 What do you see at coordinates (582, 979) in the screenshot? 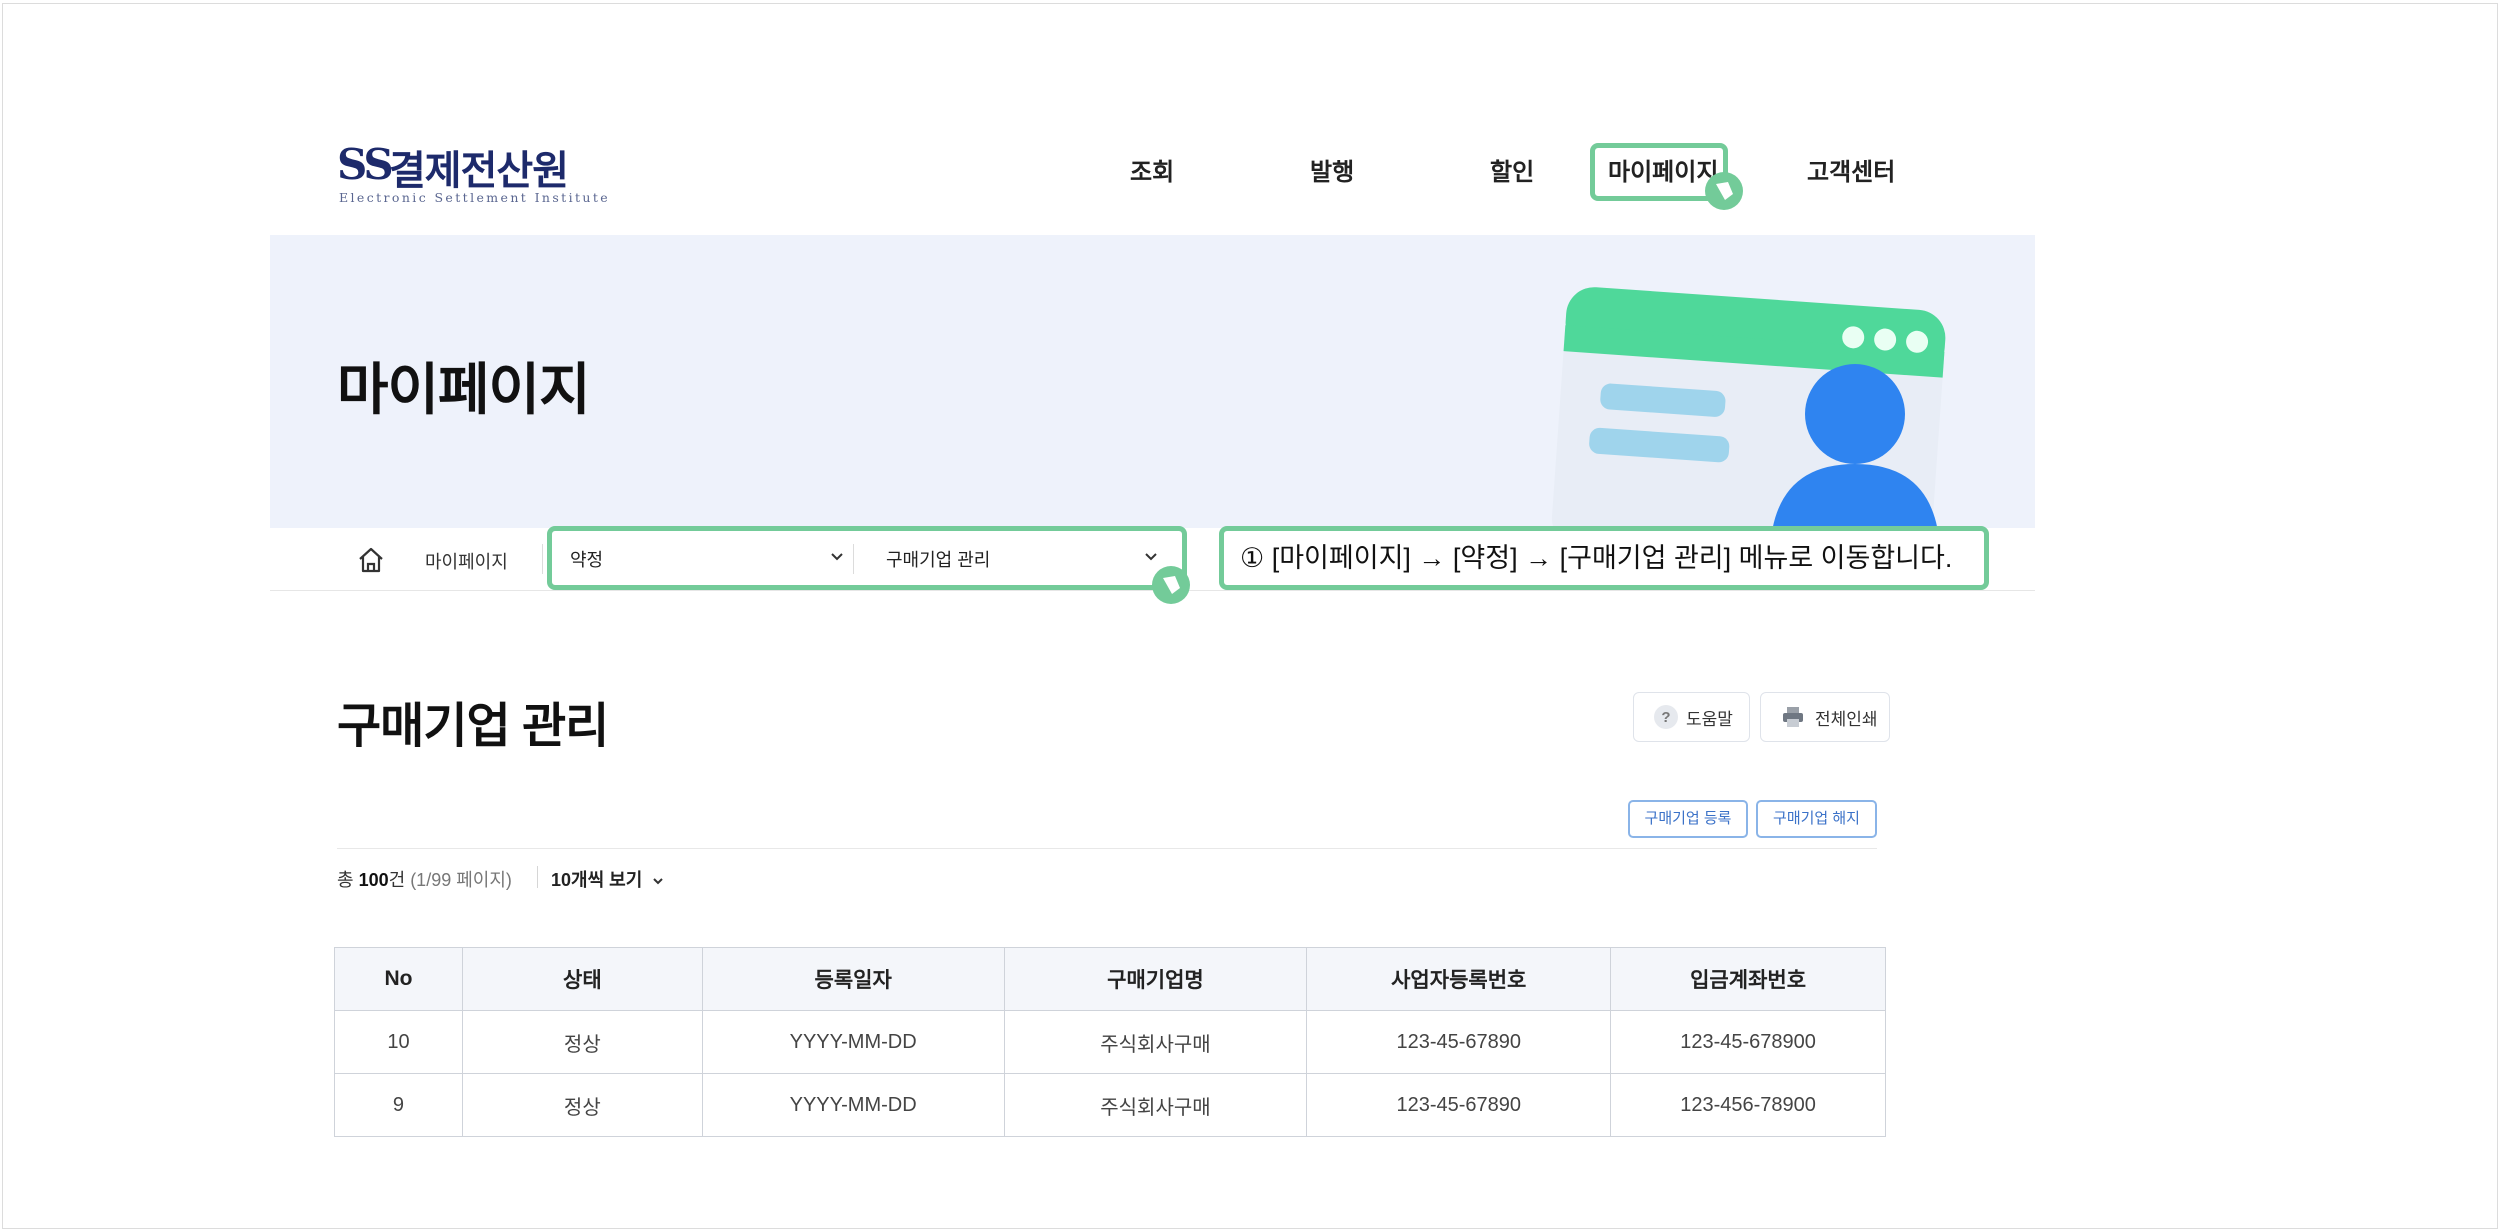
I see `column-header-status: 상태` at bounding box center [582, 979].